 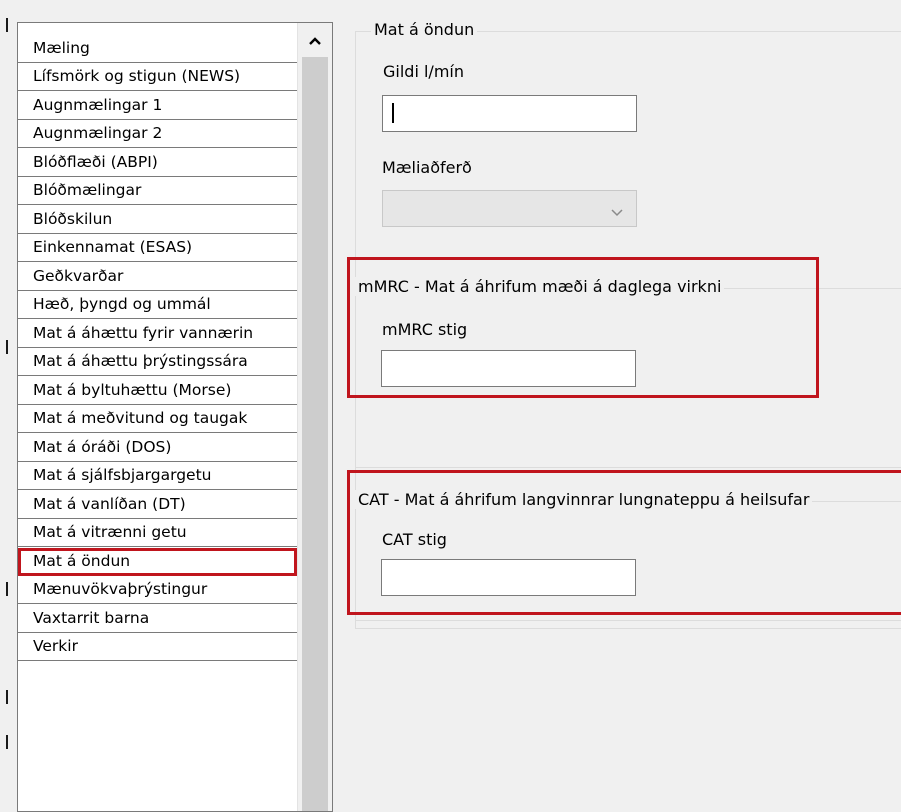 What do you see at coordinates (157, 647) in the screenshot?
I see `list-item: Verkir` at bounding box center [157, 647].